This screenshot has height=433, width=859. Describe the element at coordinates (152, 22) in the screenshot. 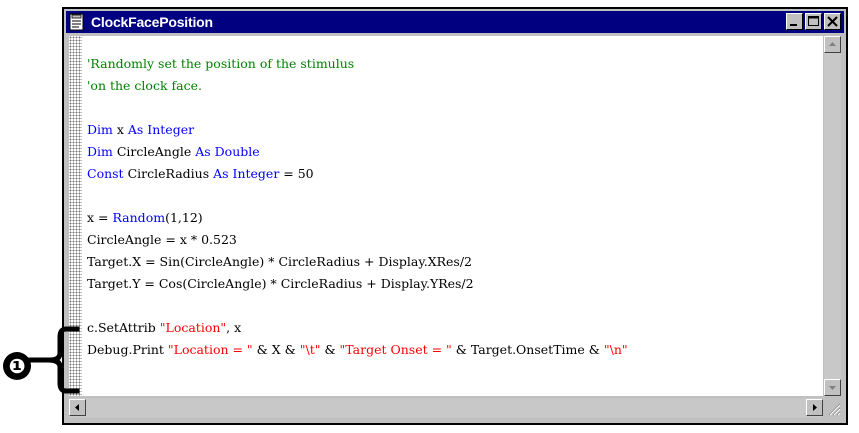

I see `window-title: ClockFacePosition` at that location.